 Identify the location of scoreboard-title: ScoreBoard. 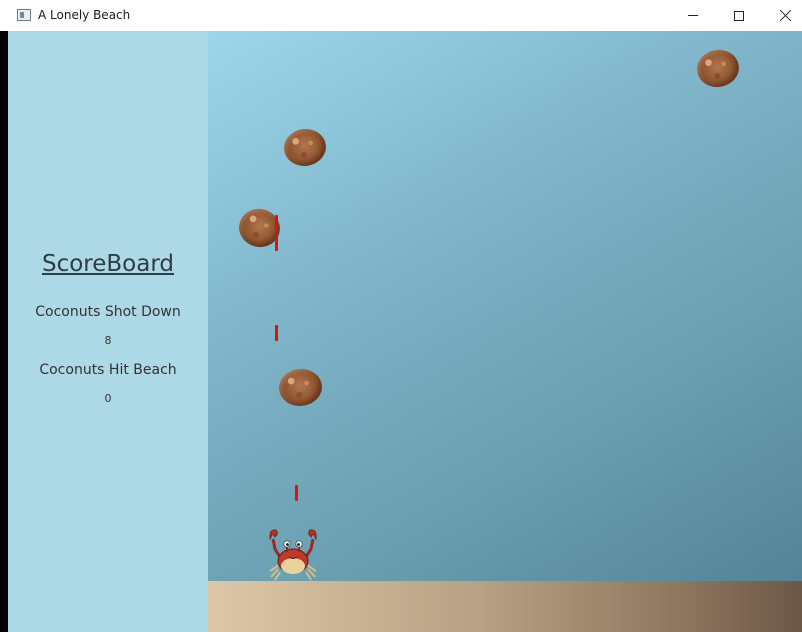
(107, 264).